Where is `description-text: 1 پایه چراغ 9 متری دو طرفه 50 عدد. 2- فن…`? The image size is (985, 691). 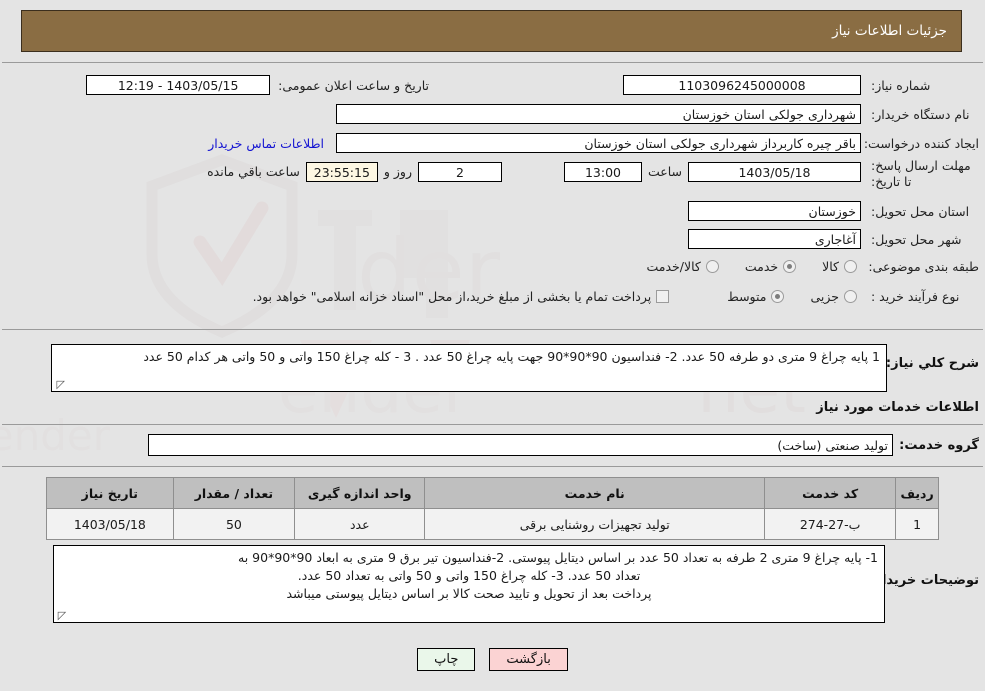 description-text: 1 پایه چراغ 9 متری دو طرفه 50 عدد. 2- فن… is located at coordinates (511, 356).